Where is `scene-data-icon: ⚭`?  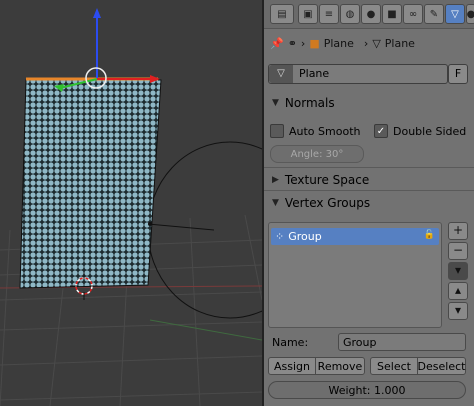 scene-data-icon: ⚭ is located at coordinates (292, 43).